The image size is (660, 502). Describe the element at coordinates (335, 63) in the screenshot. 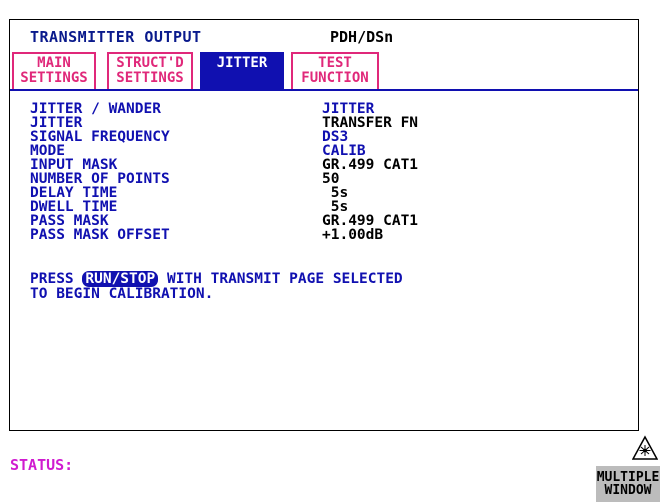

I see `tab-label-line1: TEST` at that location.